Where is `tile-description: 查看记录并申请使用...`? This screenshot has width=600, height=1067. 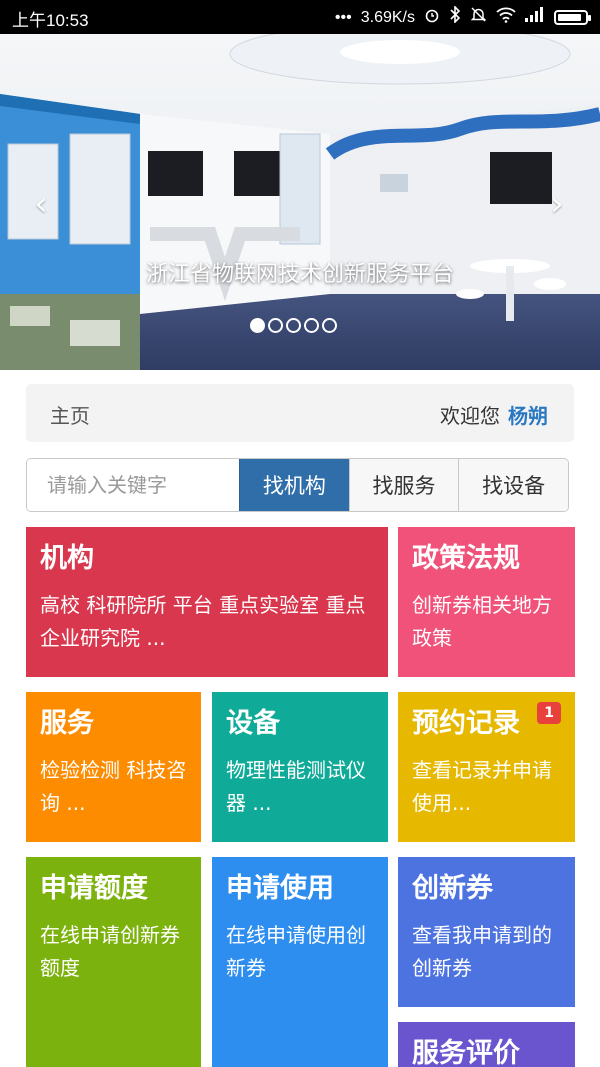 tile-description: 查看记录并申请使用... is located at coordinates (482, 786).